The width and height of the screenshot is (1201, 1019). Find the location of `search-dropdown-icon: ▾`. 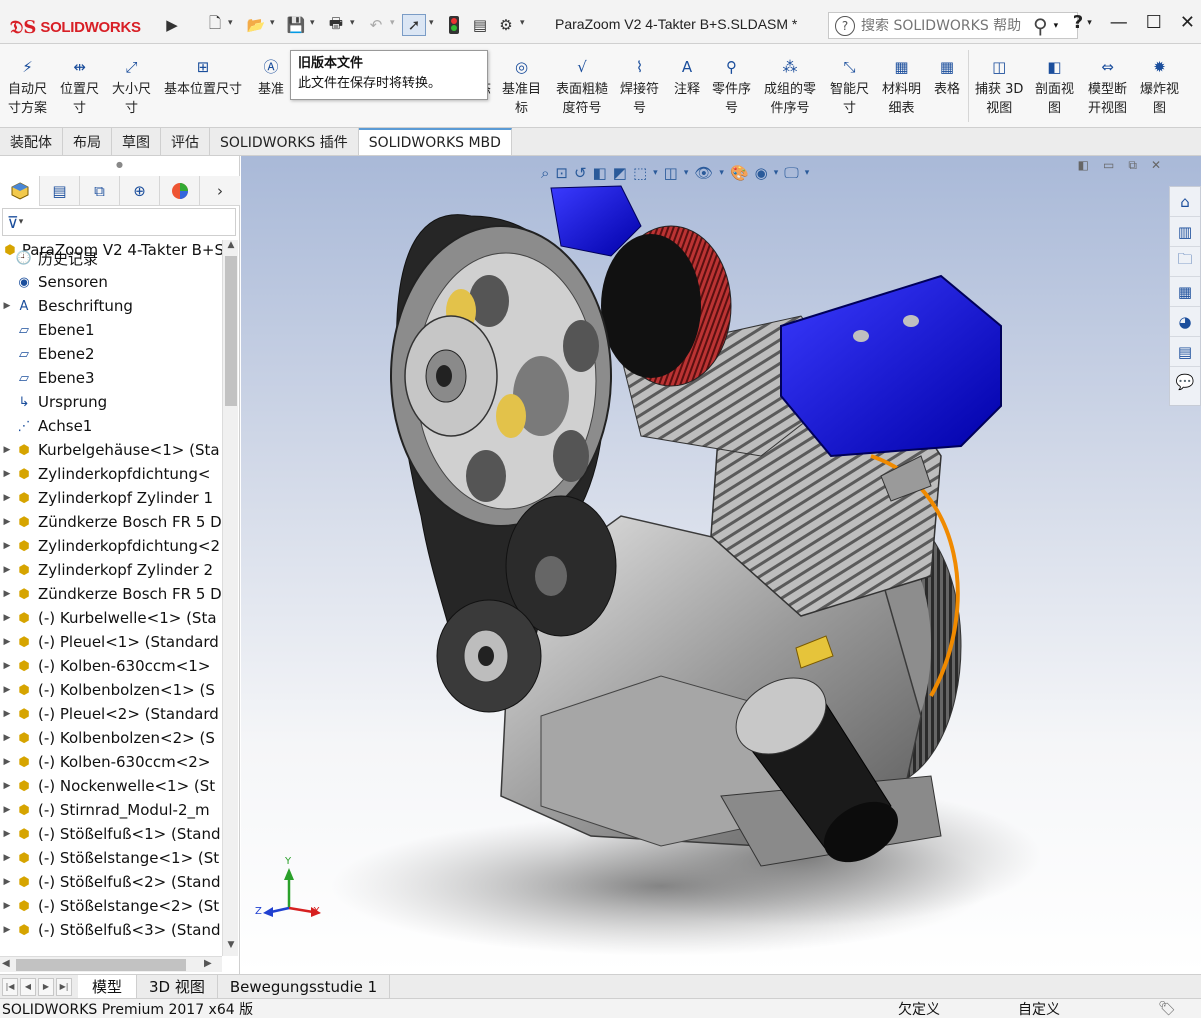

search-dropdown-icon: ▾ is located at coordinates (1056, 26).